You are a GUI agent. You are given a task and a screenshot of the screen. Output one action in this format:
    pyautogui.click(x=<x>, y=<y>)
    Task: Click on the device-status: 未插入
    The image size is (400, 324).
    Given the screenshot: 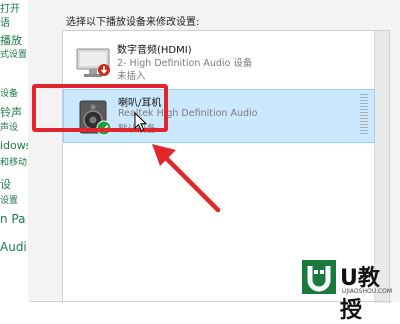 What is the action you would take?
    pyautogui.click(x=131, y=76)
    